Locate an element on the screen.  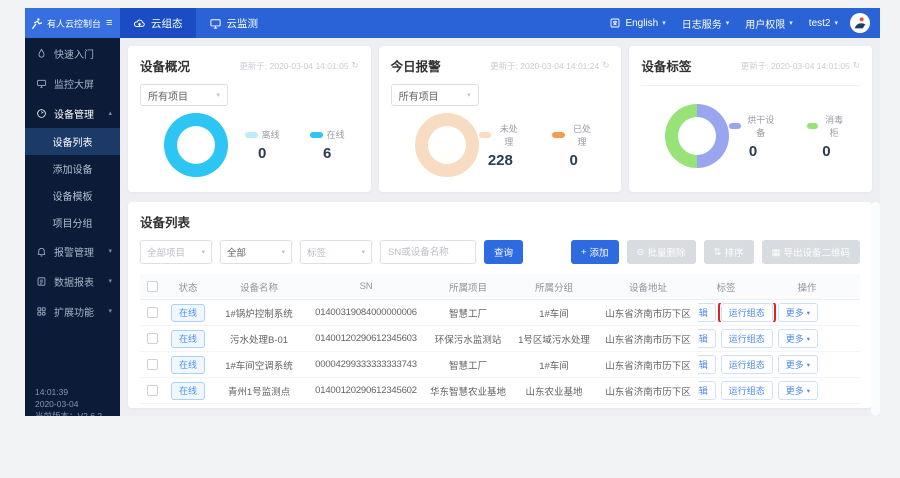
sidebar-item-label: 扩展功能 is located at coordinates (74, 313).